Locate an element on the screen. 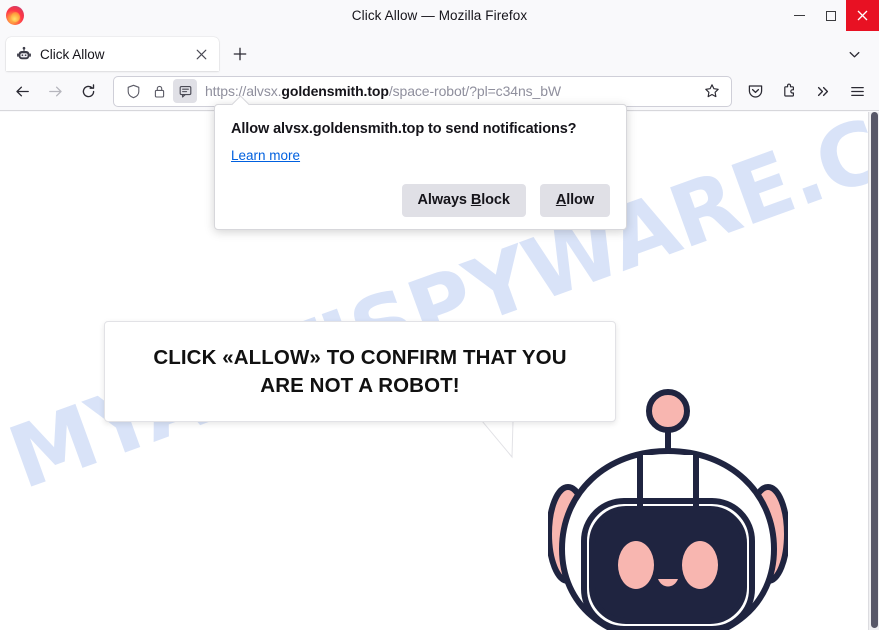 The image size is (879, 630). page-scrollbar is located at coordinates (873, 371).